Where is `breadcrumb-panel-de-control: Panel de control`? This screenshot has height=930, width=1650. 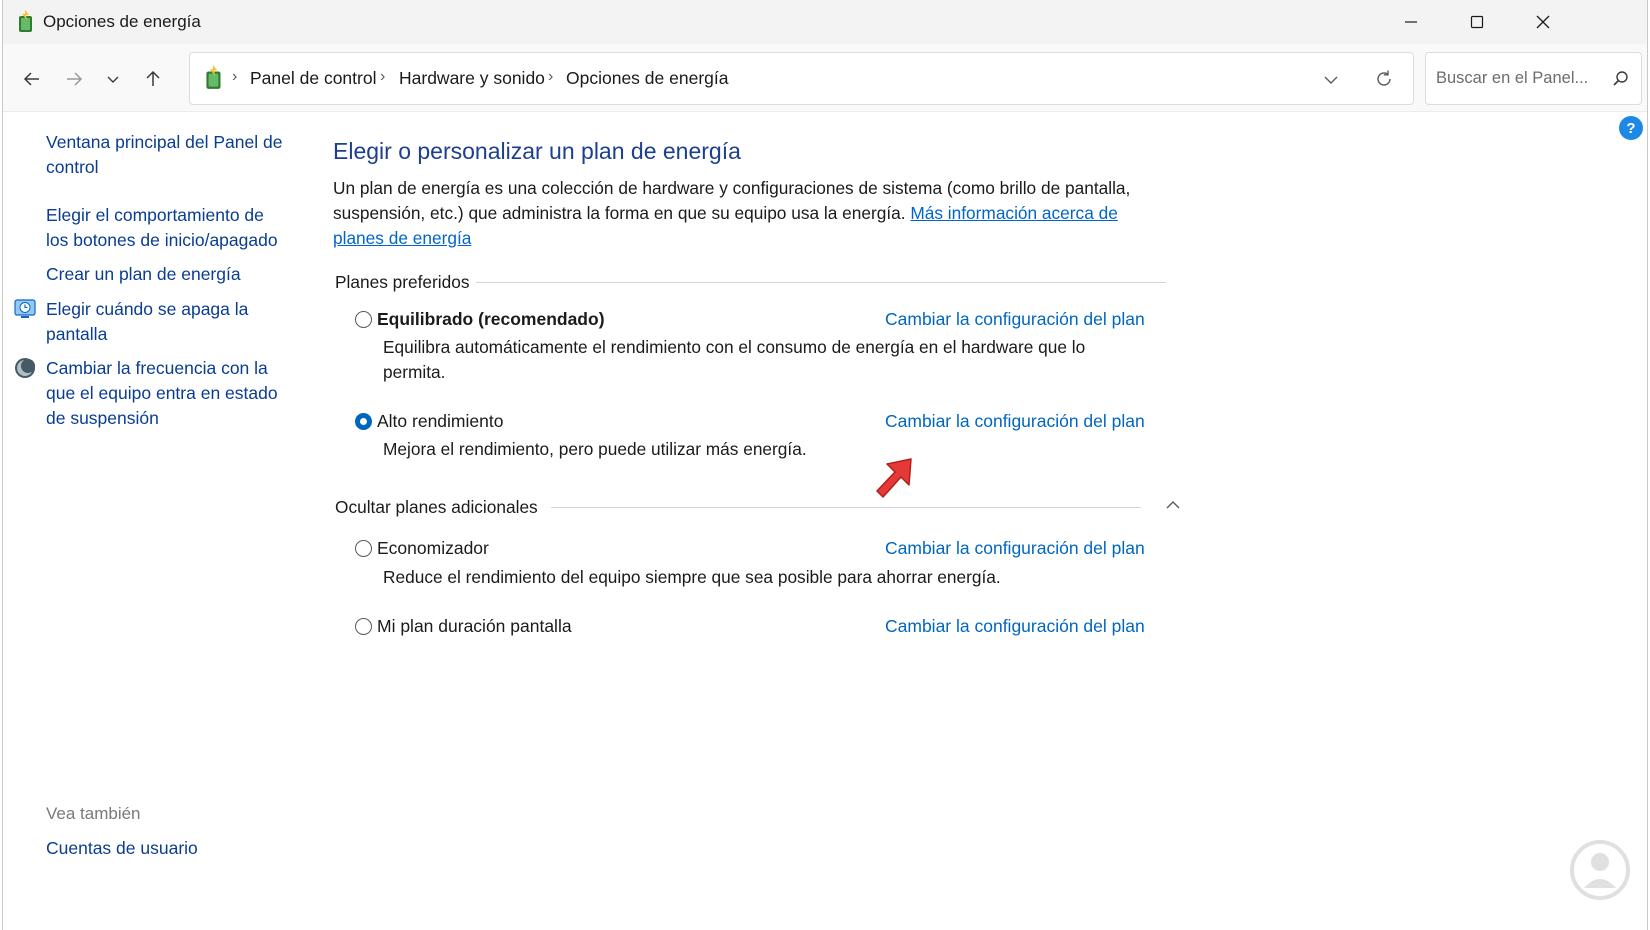
breadcrumb-panel-de-control: Panel de control is located at coordinates (313, 78).